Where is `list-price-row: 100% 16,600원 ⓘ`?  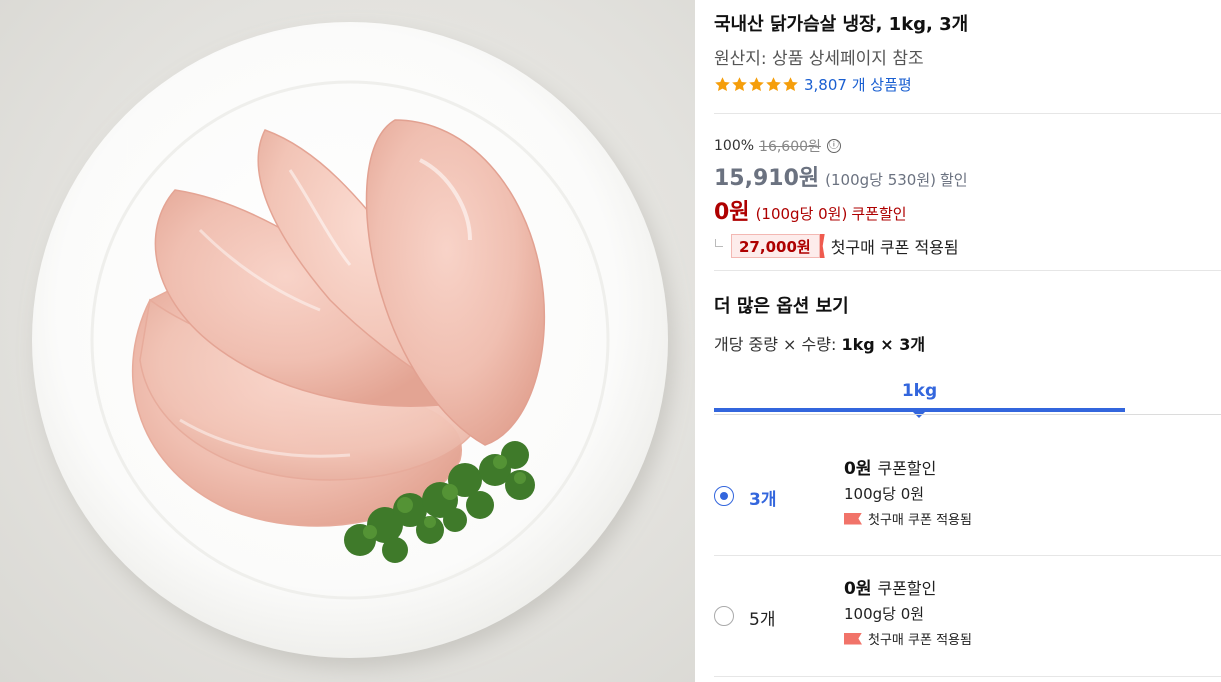 list-price-row: 100% 16,600원 ⓘ is located at coordinates (967, 146).